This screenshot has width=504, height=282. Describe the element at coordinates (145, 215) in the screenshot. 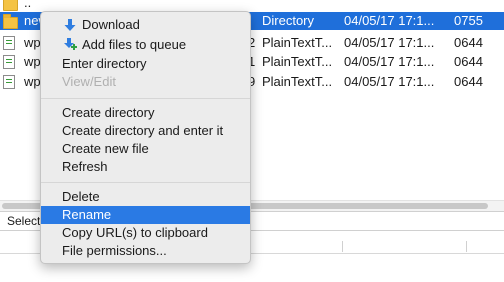

I see `menu-item-rename: Rename` at that location.